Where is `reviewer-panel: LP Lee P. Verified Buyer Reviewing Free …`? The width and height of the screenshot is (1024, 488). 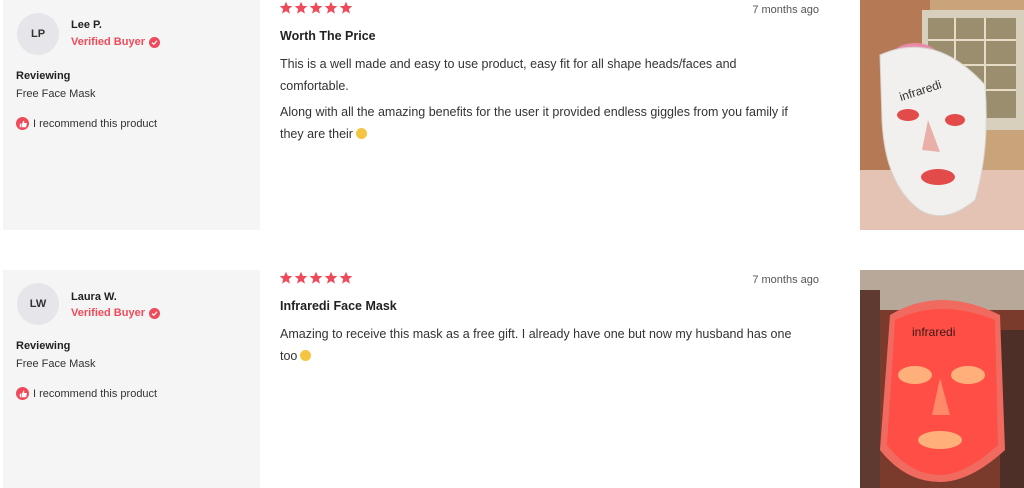
reviewer-panel: LP Lee P. Verified Buyer Reviewing Free … is located at coordinates (131, 115).